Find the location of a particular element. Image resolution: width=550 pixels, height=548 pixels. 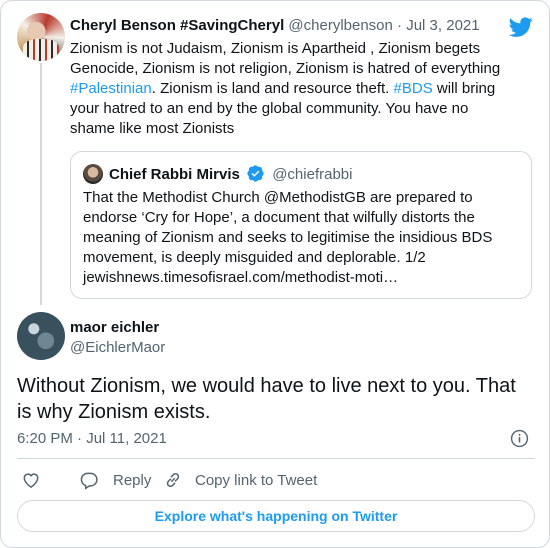

author-name: Chief Rabbi Mirvis is located at coordinates (174, 174).